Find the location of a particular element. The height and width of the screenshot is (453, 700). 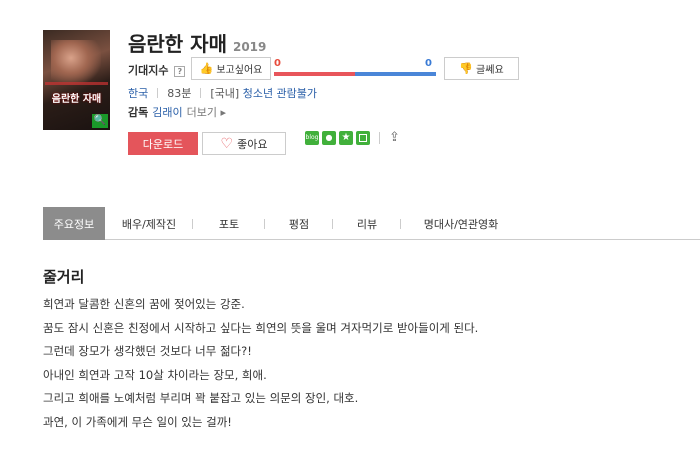

synopsis-heading: 줄거리 is located at coordinates (64, 277).